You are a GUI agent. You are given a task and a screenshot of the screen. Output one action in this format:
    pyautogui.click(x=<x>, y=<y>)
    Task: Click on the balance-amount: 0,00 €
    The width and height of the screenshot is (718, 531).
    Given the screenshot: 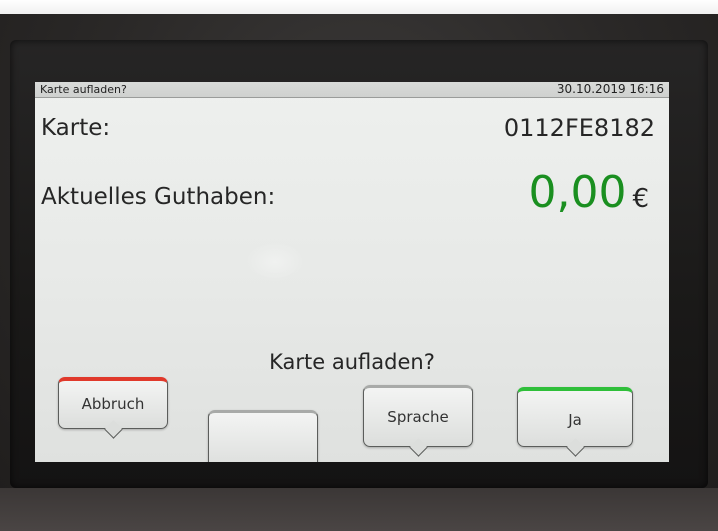 What is the action you would take?
    pyautogui.click(x=588, y=192)
    